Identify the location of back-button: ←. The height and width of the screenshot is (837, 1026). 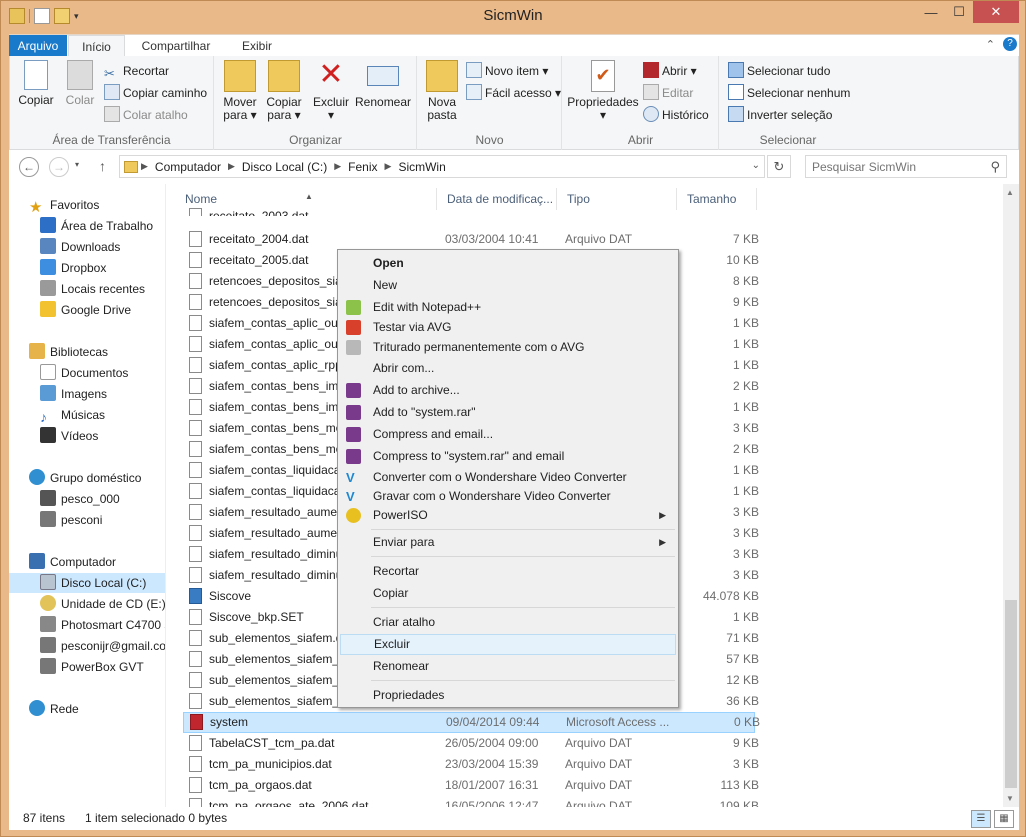
(29, 167).